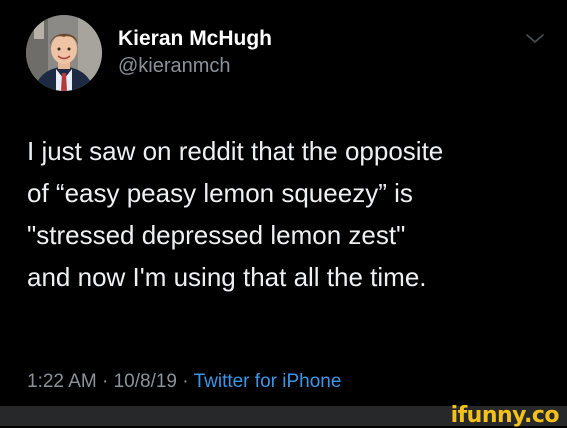 The image size is (567, 428). Describe the element at coordinates (216, 235) in the screenshot. I see `tweet-text-line: "stressed depressed lemon zest"` at that location.